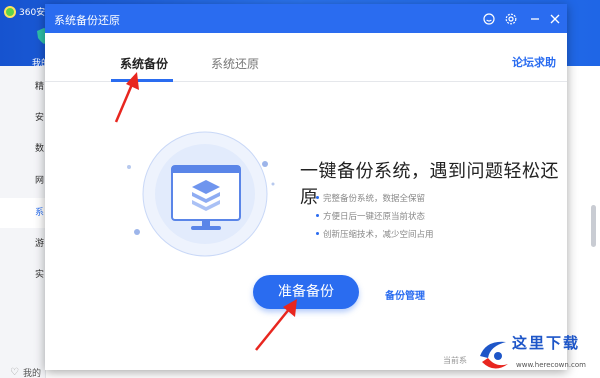 The height and width of the screenshot is (378, 600). What do you see at coordinates (494, 355) in the screenshot?
I see `watermark-logo` at bounding box center [494, 355].